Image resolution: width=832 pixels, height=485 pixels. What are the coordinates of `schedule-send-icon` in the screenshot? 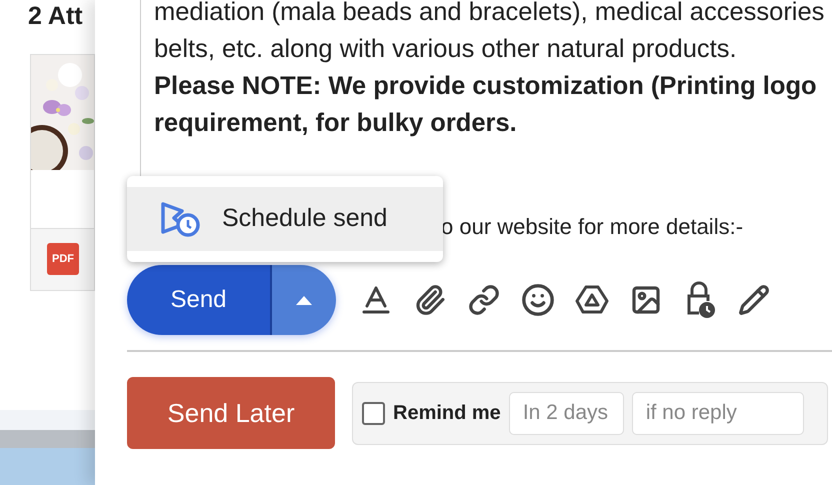 It's located at (180, 219).